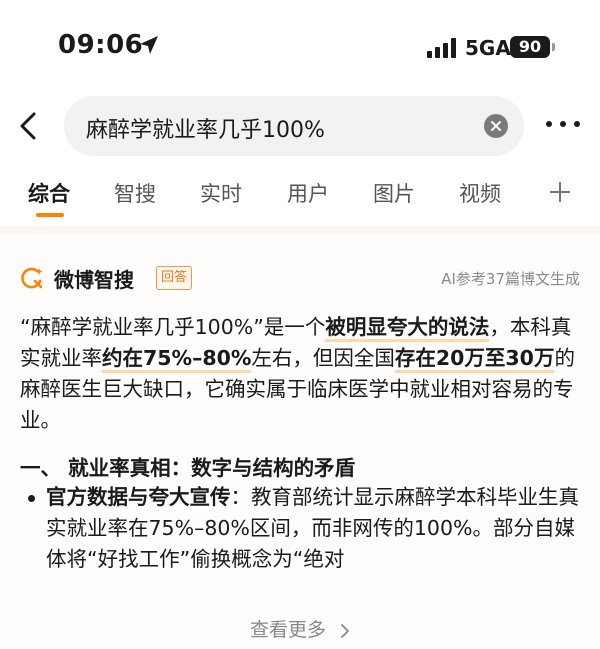 The width and height of the screenshot is (600, 649). Describe the element at coordinates (530, 47) in the screenshot. I see `battery-level: 90` at that location.